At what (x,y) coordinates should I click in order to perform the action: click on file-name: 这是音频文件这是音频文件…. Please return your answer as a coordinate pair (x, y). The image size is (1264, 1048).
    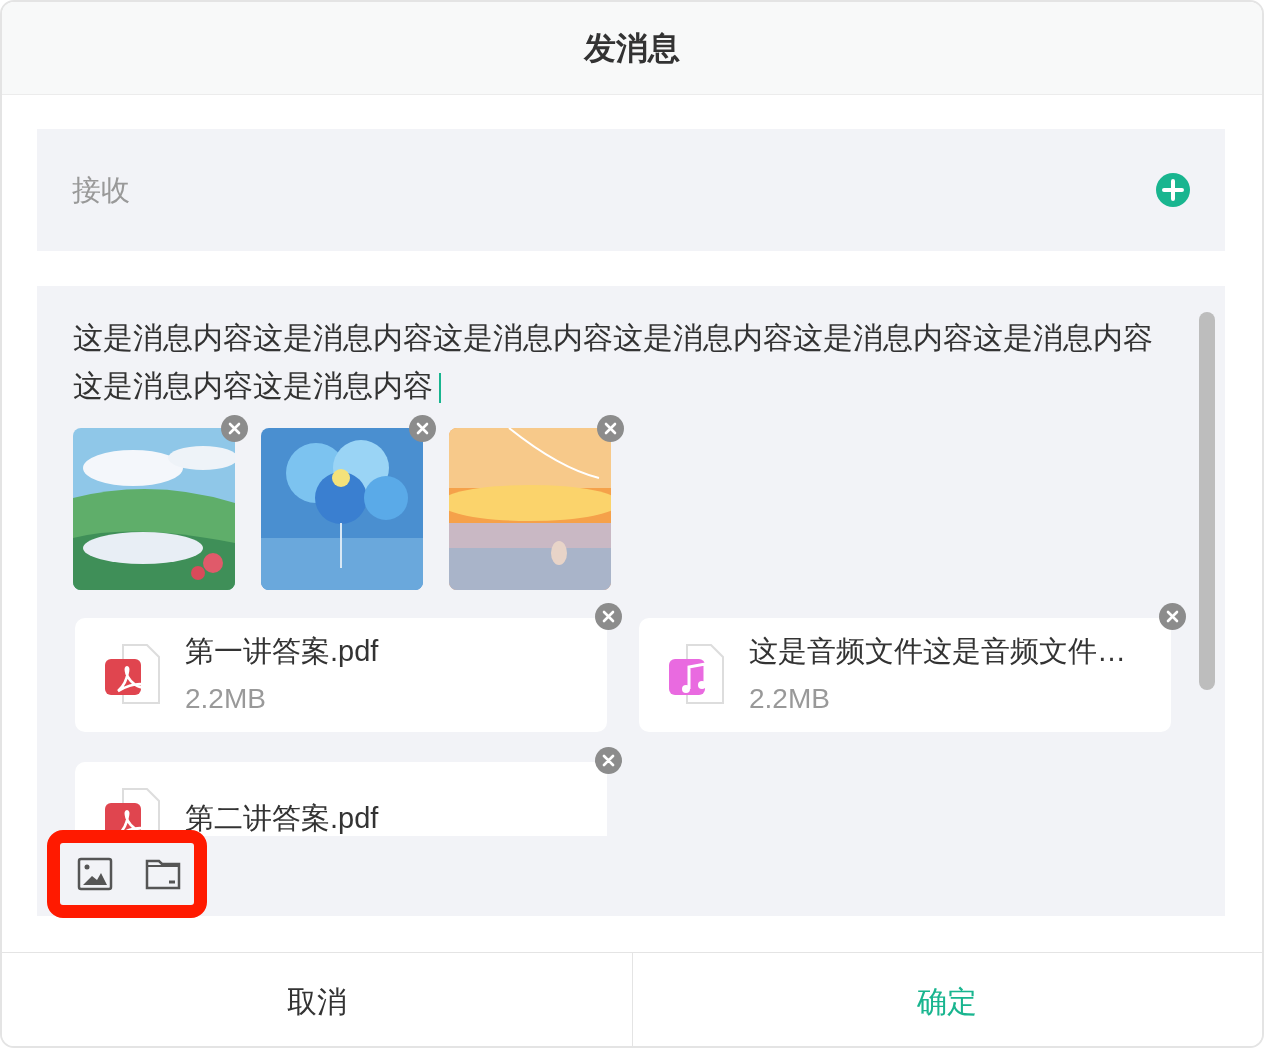
    Looking at the image, I should click on (937, 652).